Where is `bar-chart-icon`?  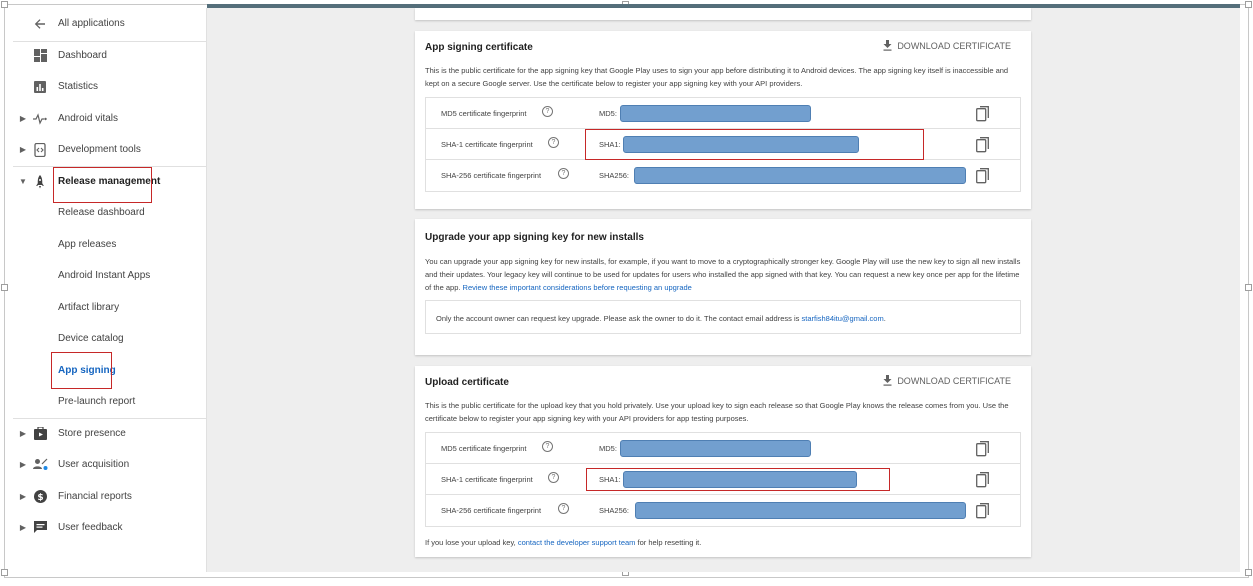
bar-chart-icon is located at coordinates (40, 87).